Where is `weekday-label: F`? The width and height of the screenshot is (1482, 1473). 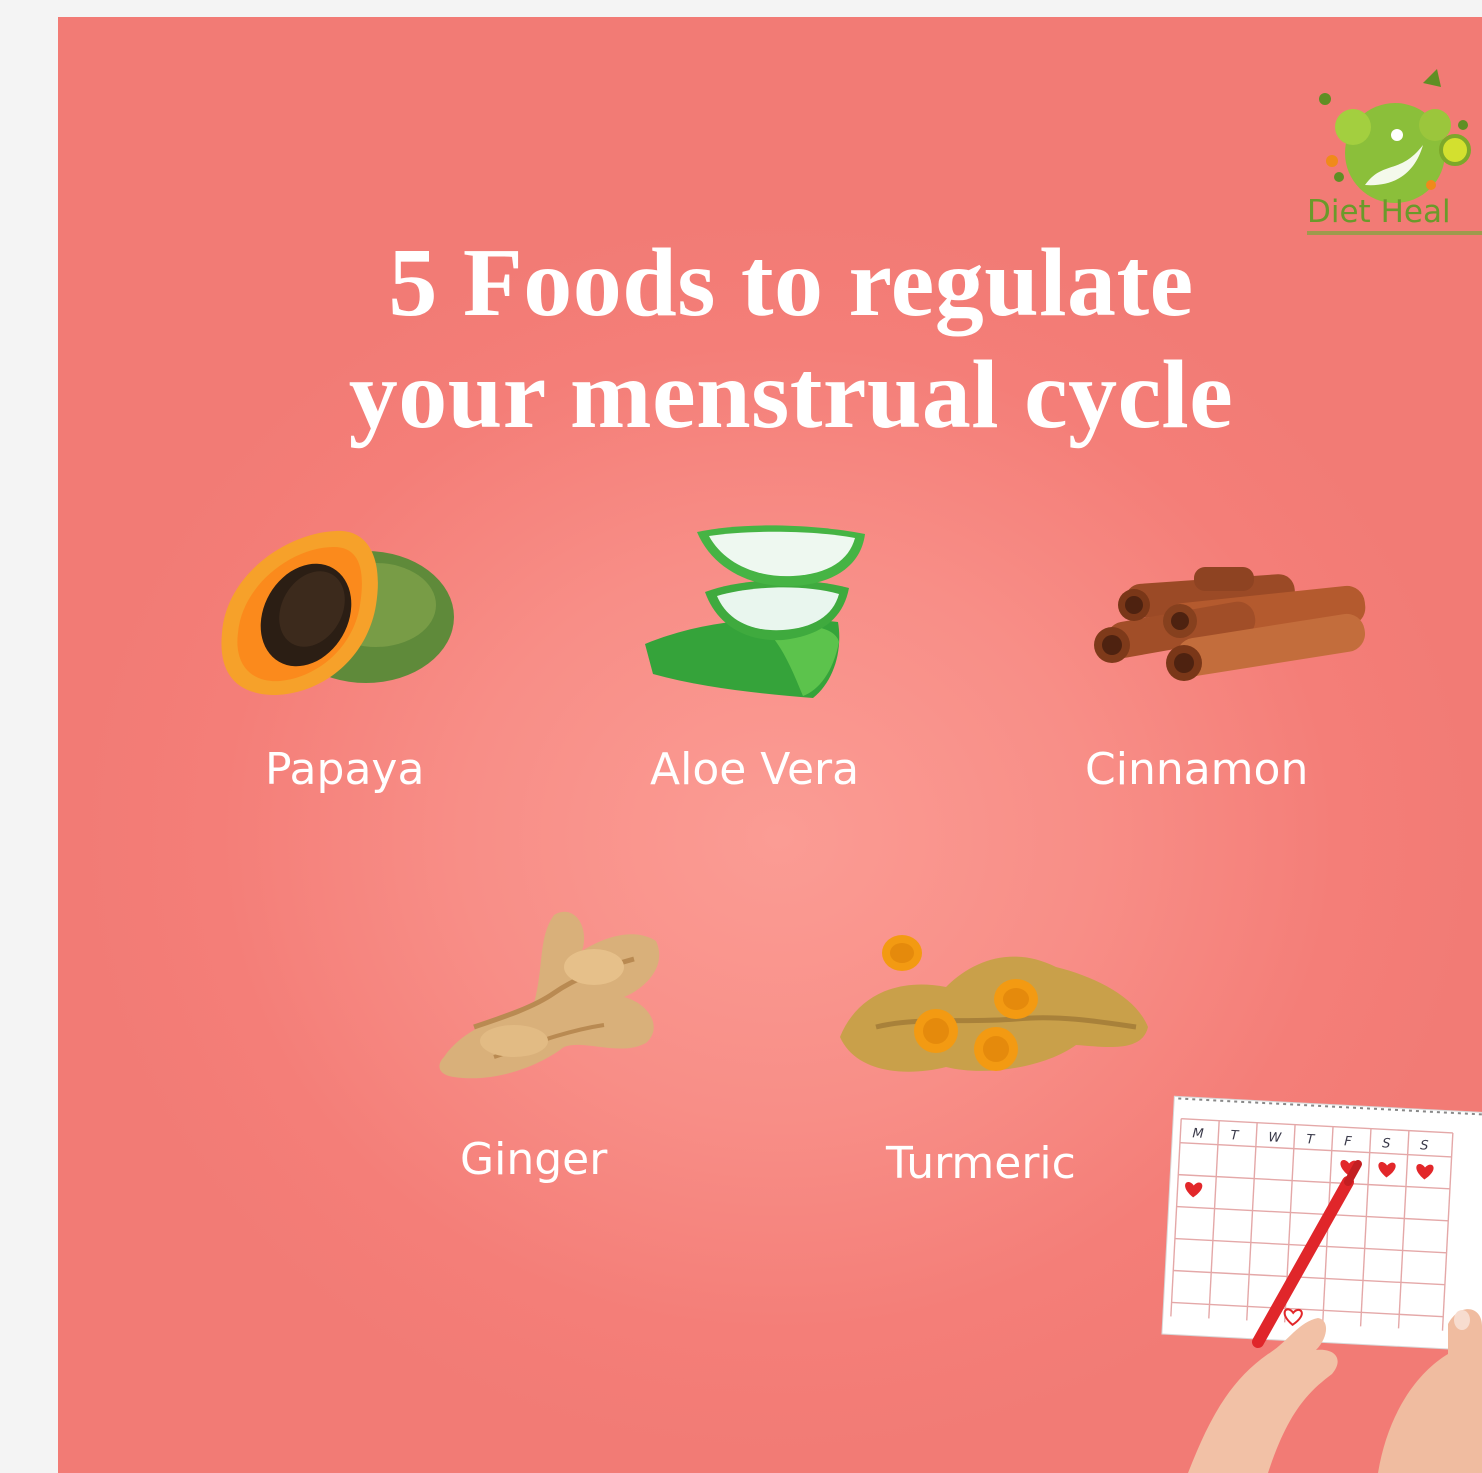
weekday-label: F is located at coordinates (1348, 1141).